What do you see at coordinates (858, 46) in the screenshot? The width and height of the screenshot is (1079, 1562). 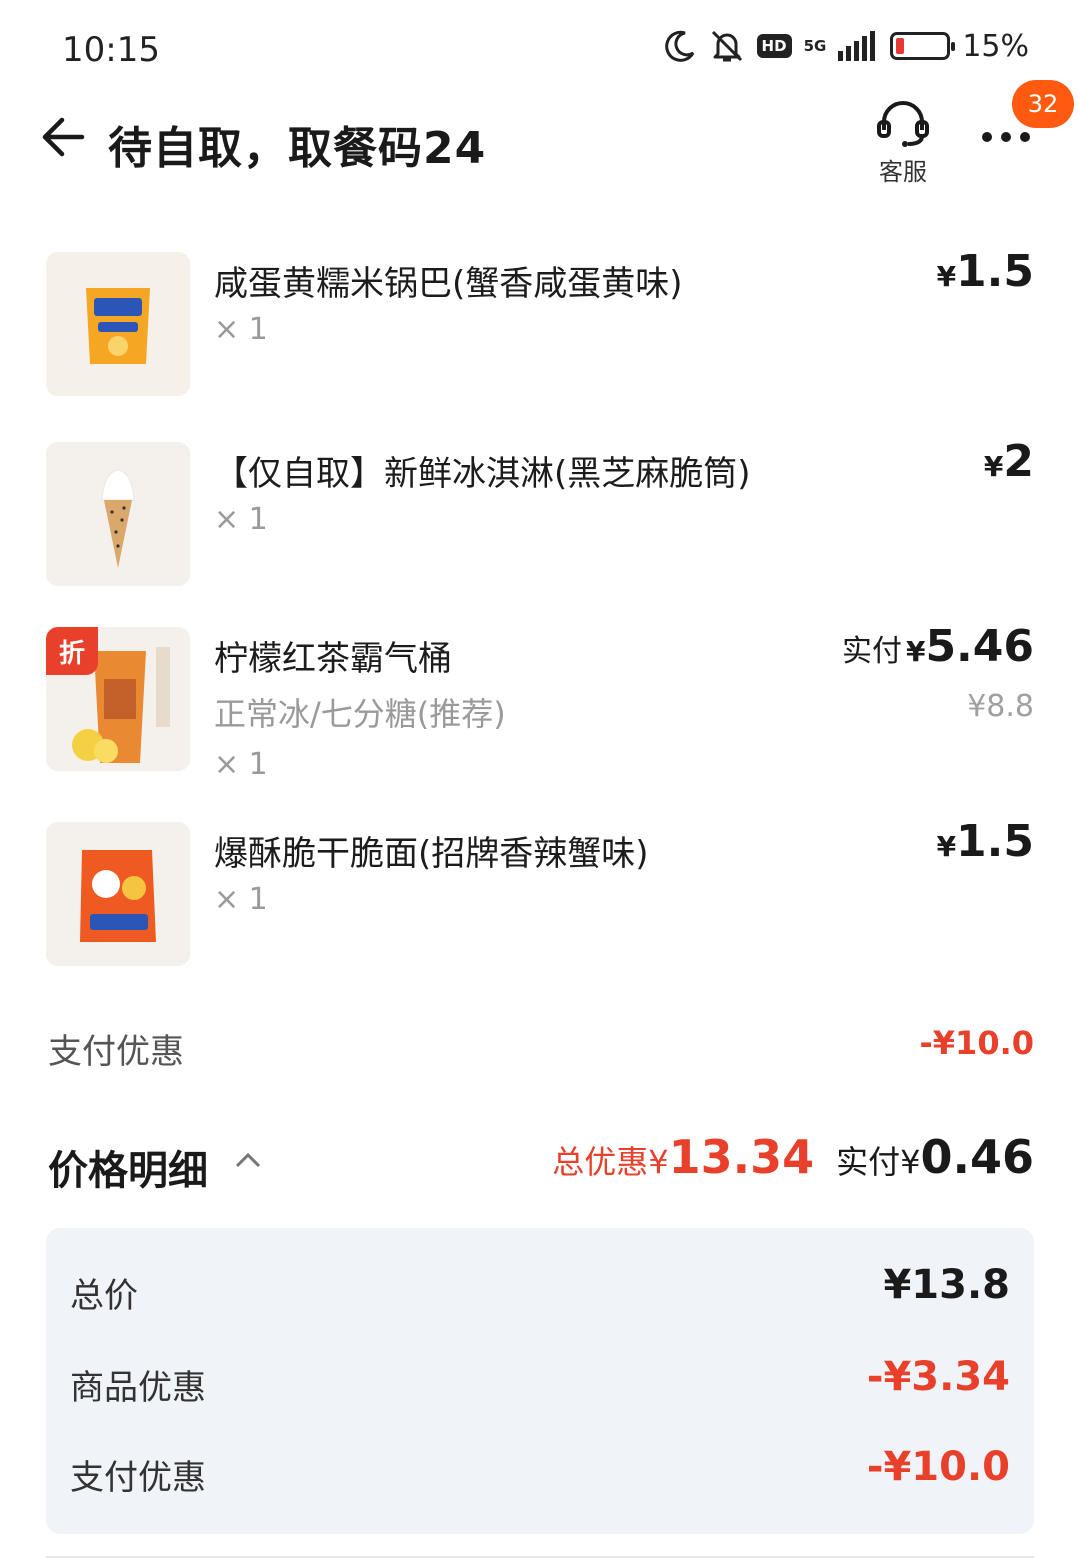 I see `signal-icon` at bounding box center [858, 46].